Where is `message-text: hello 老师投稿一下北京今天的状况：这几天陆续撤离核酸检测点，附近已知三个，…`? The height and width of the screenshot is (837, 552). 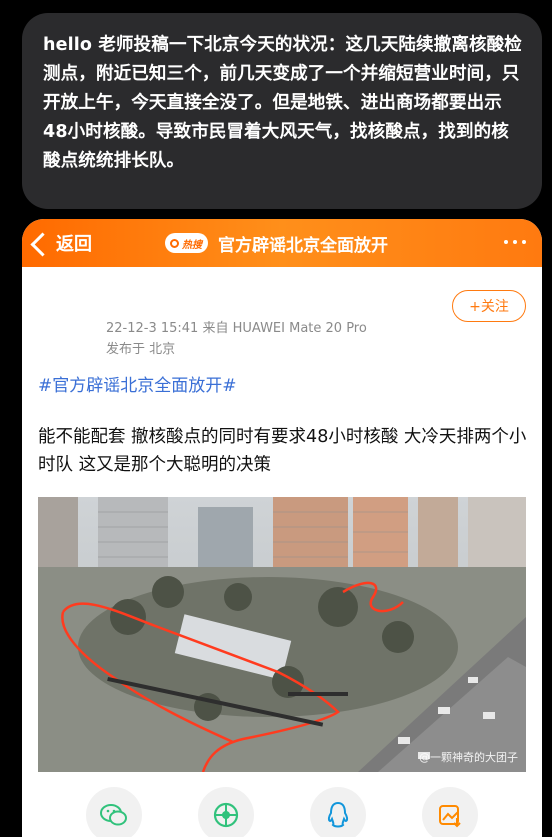 message-text: hello 老师投稿一下北京今天的状况：这几天陆续撤离核酸检测点，附近已知三个，… is located at coordinates (282, 103).